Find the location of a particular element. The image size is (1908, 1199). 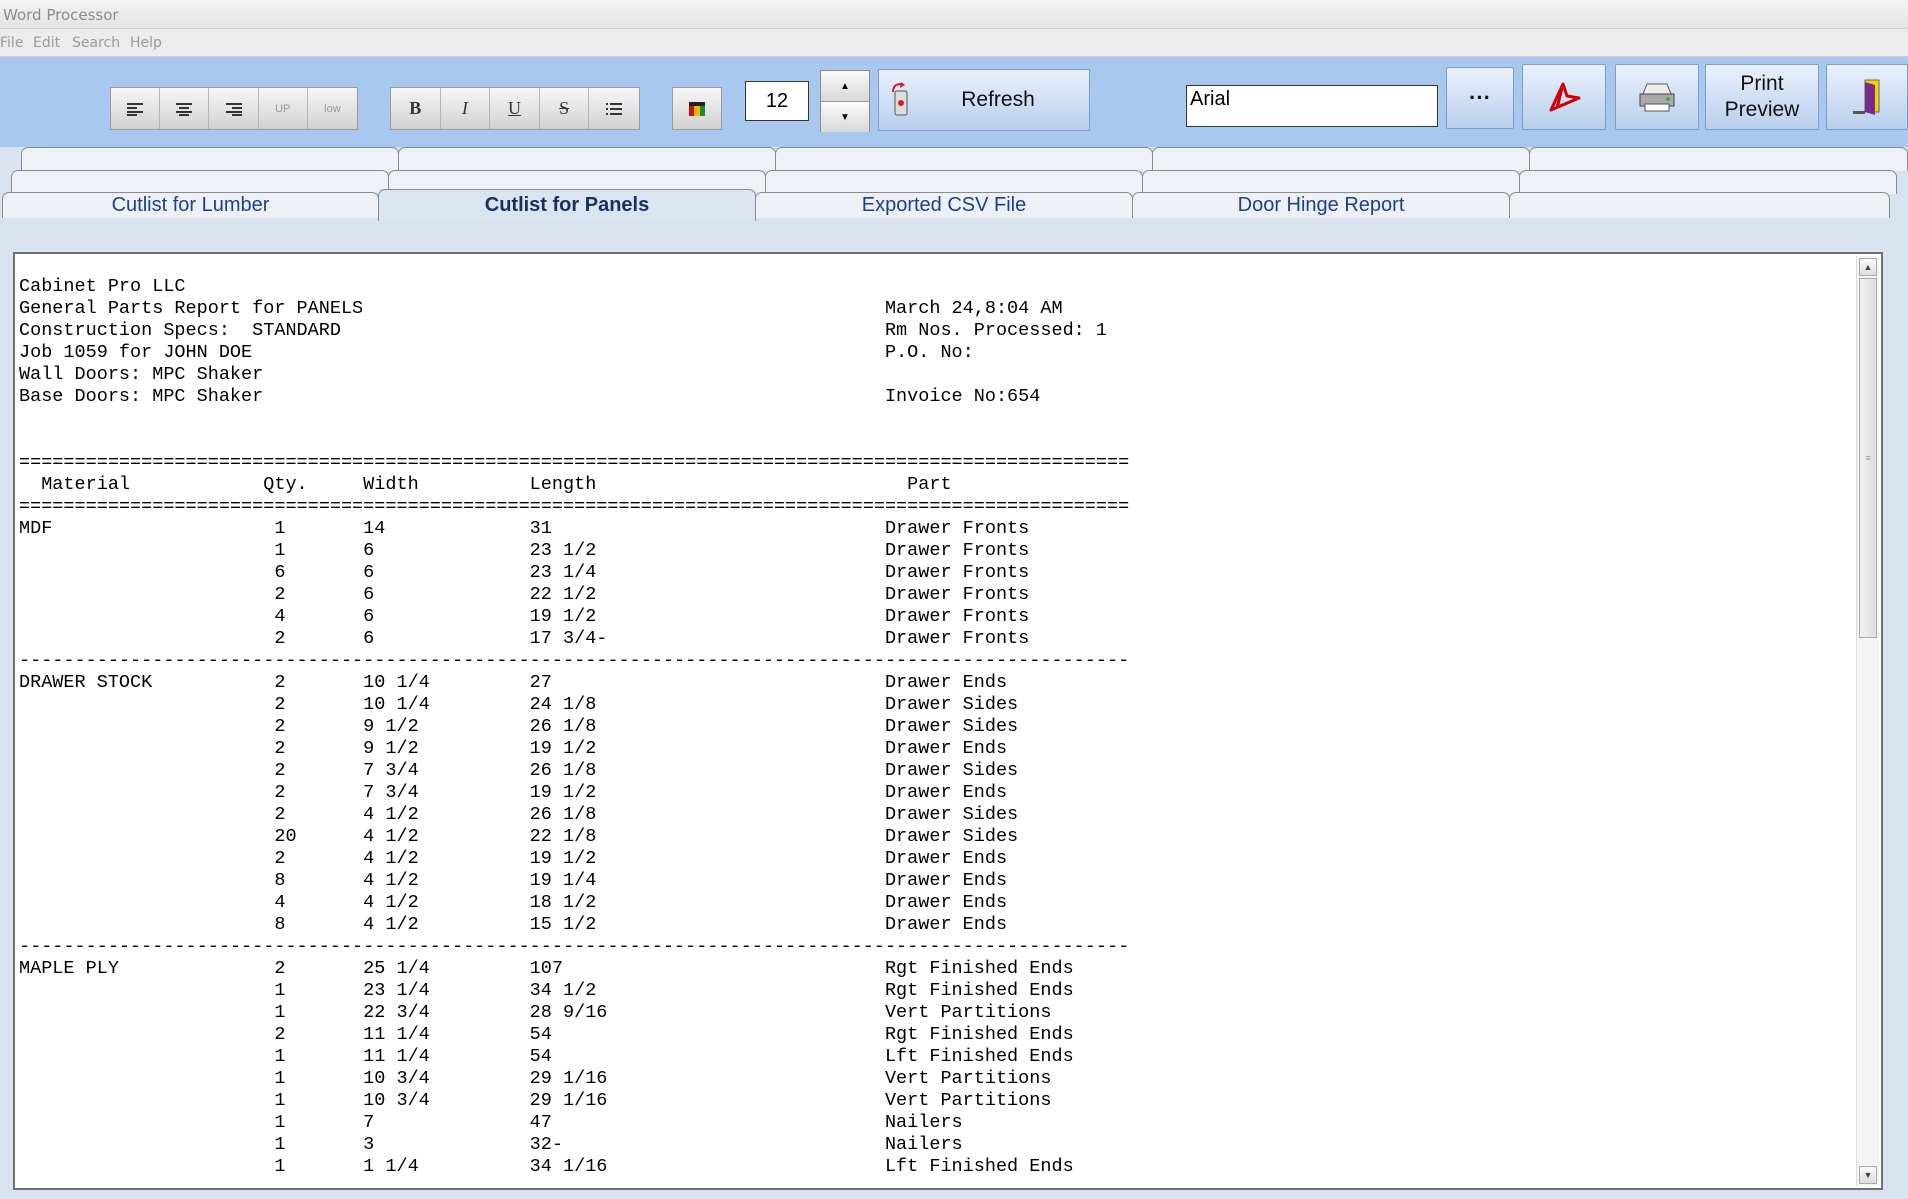

color-group is located at coordinates (697, 108).